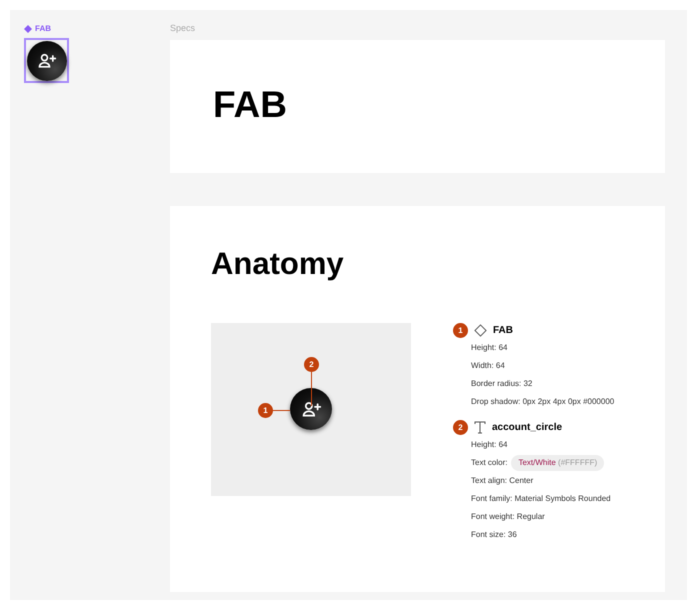 The height and width of the screenshot is (606, 693). I want to click on property-text: Border radius: 32, so click(501, 384).